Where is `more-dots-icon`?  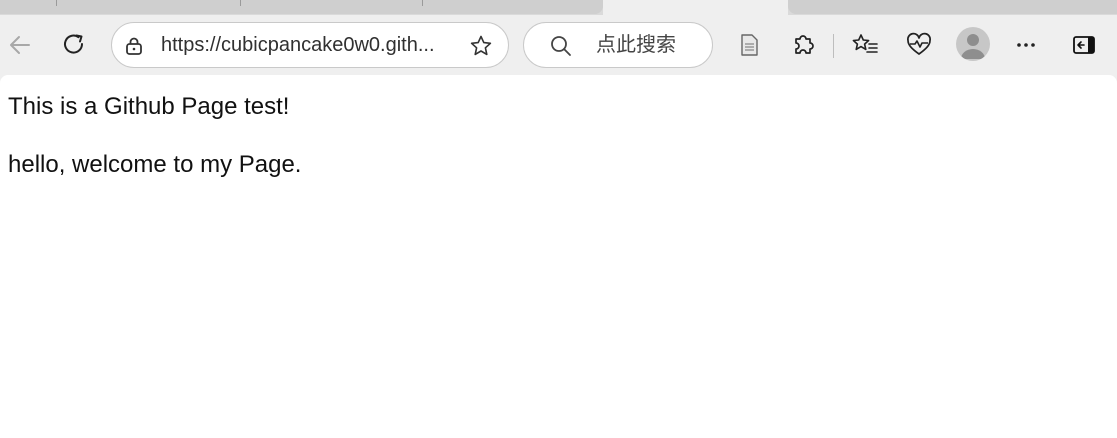 more-dots-icon is located at coordinates (1026, 45).